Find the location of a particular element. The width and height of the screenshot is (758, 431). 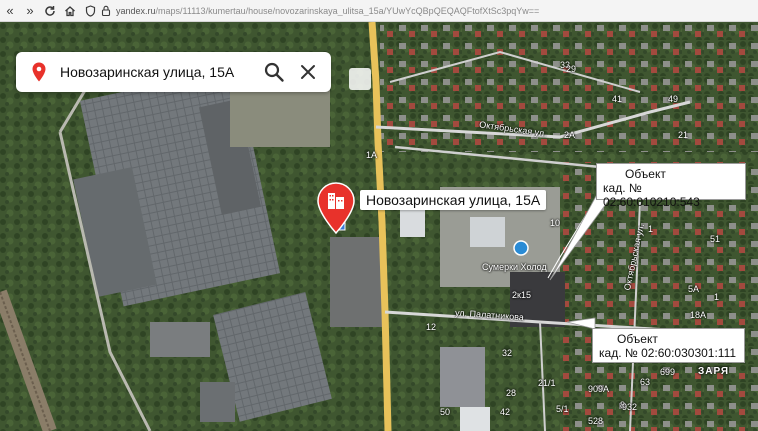

house-number: 2А is located at coordinates (570, 135).